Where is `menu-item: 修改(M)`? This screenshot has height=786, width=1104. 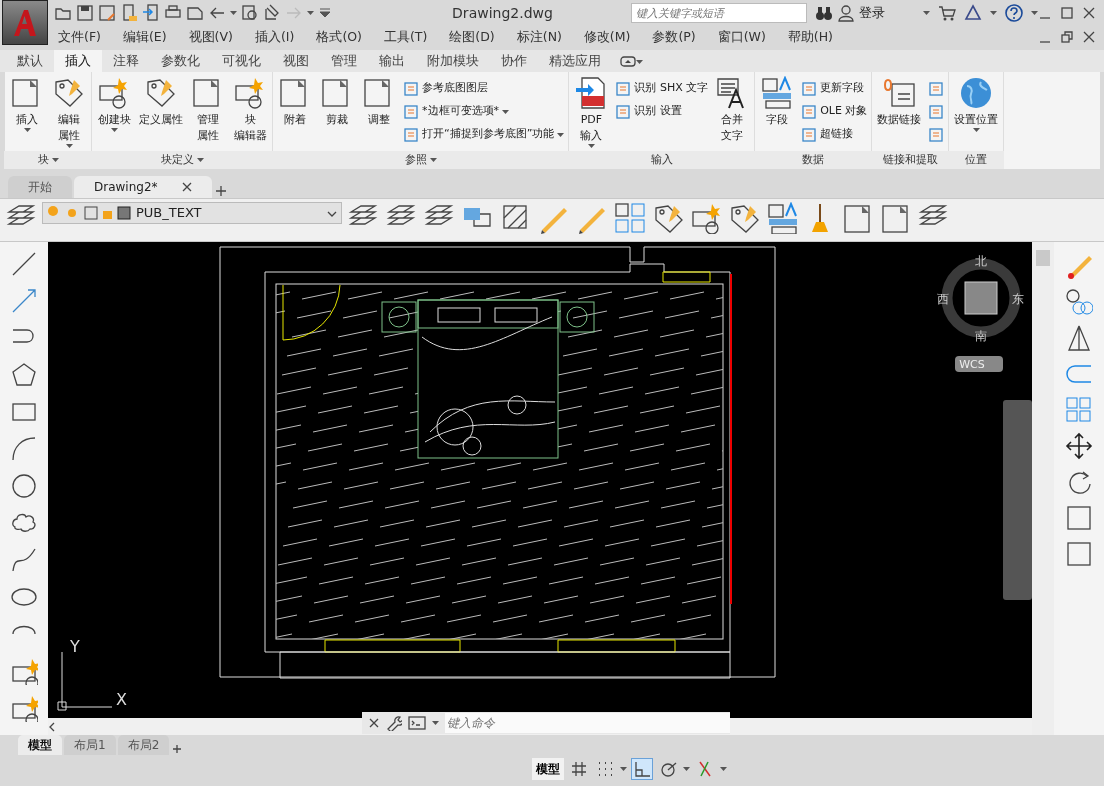 menu-item: 修改(M) is located at coordinates (607, 37).